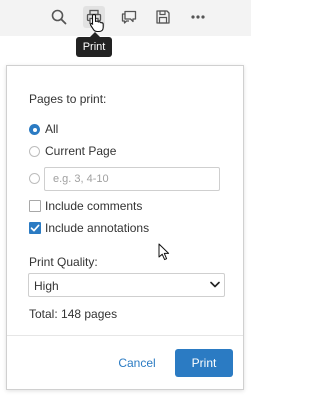  Describe the element at coordinates (164, 252) in the screenshot. I see `arrow-cursor-icon` at that location.